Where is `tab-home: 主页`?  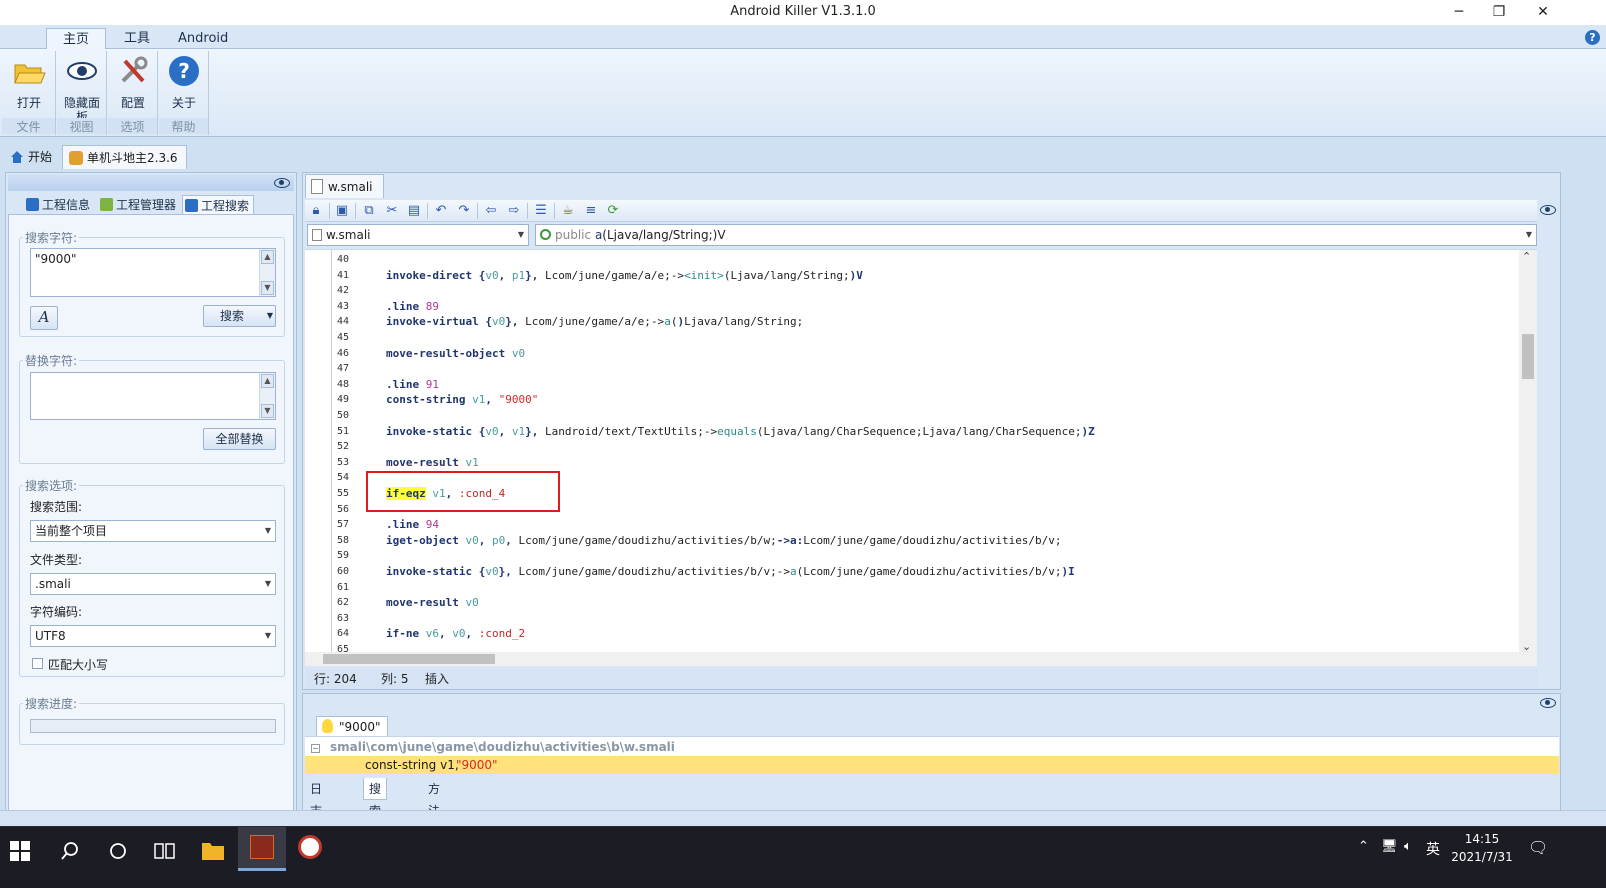
tab-home: 主页 is located at coordinates (76, 38).